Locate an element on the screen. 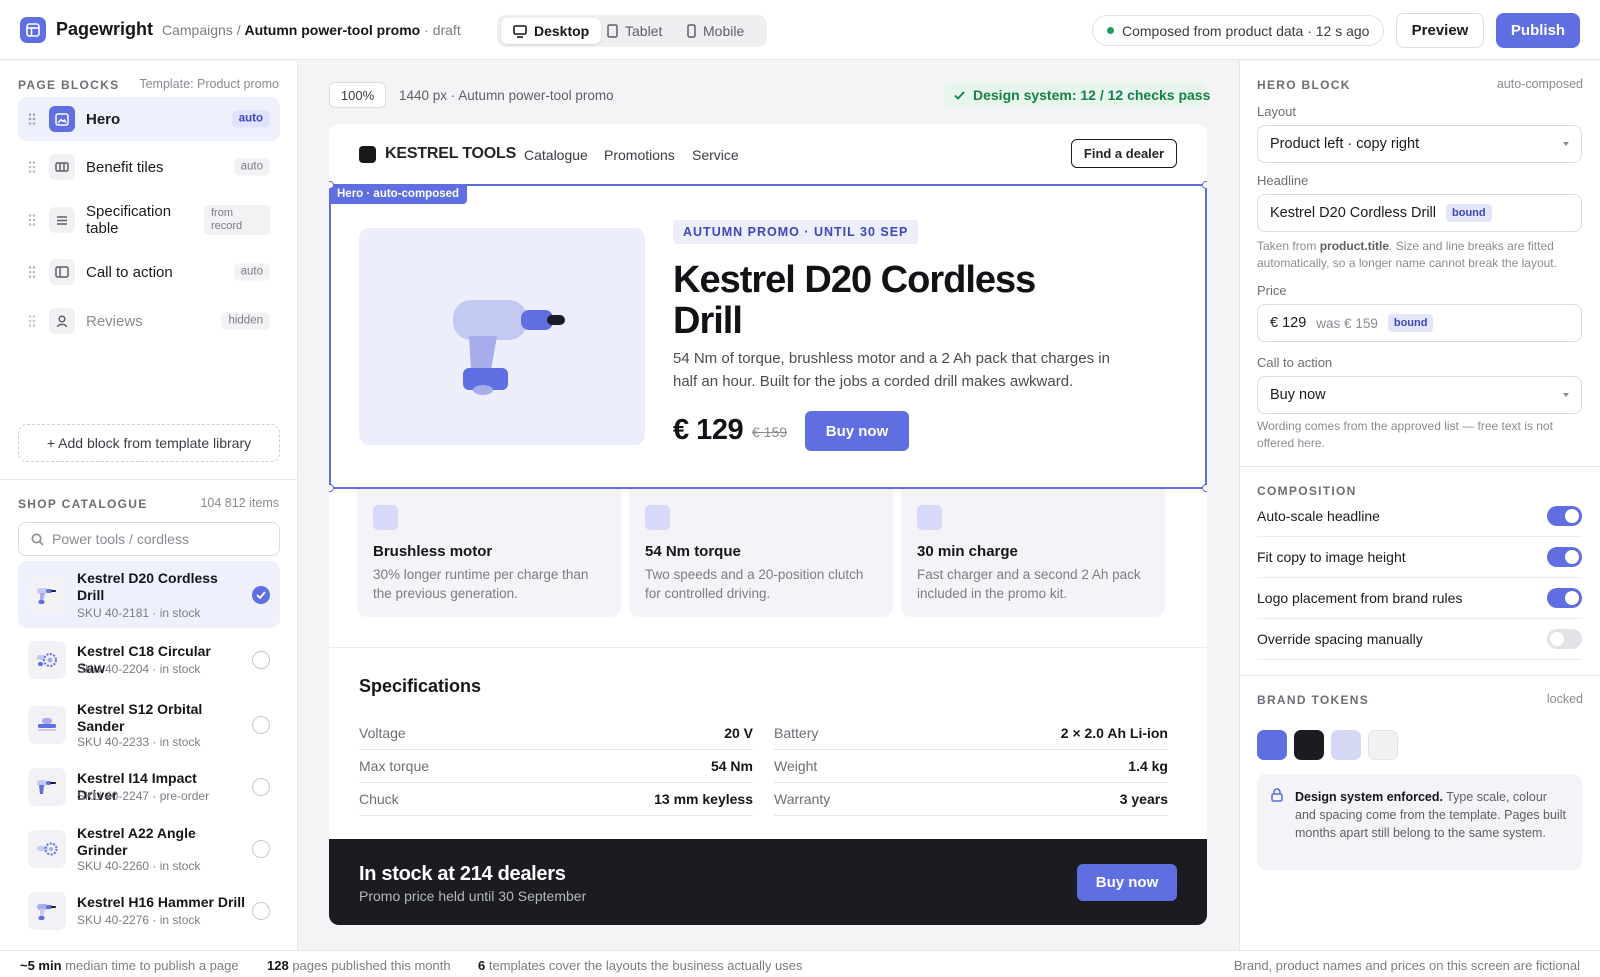 This screenshot has width=1600, height=977. status-dot-icon is located at coordinates (1110, 30).